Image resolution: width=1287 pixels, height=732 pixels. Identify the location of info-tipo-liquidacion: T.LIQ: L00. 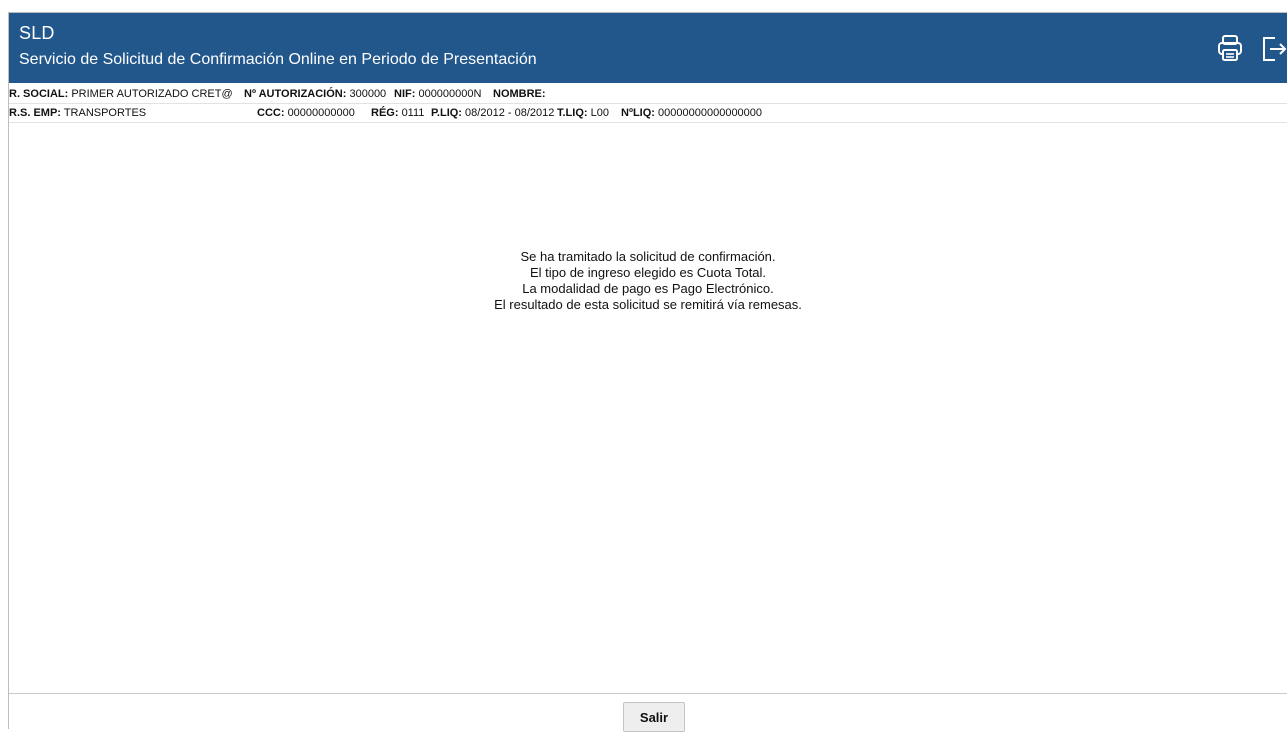
(583, 113).